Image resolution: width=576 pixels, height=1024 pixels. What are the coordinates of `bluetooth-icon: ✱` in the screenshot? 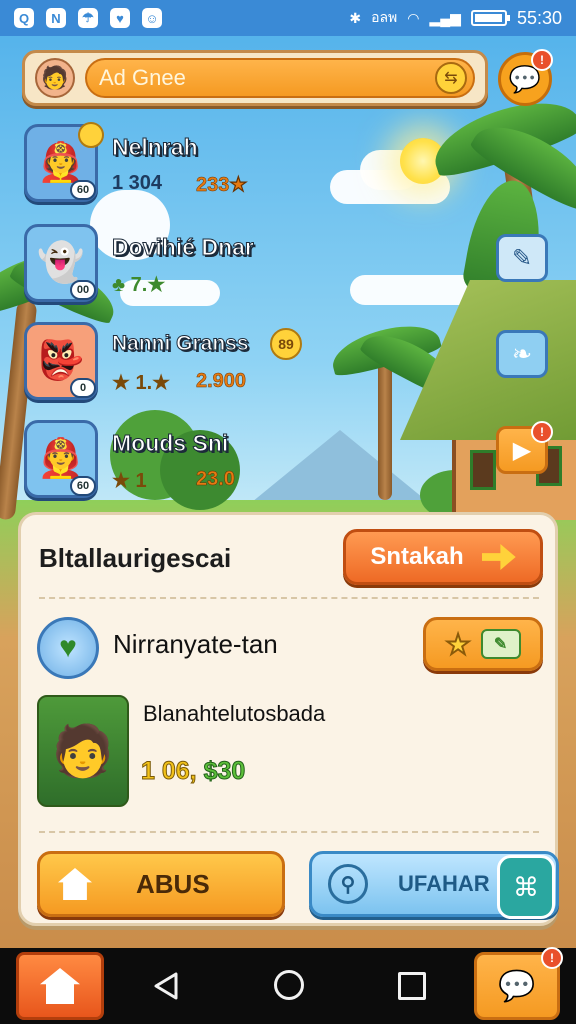 It's located at (355, 17).